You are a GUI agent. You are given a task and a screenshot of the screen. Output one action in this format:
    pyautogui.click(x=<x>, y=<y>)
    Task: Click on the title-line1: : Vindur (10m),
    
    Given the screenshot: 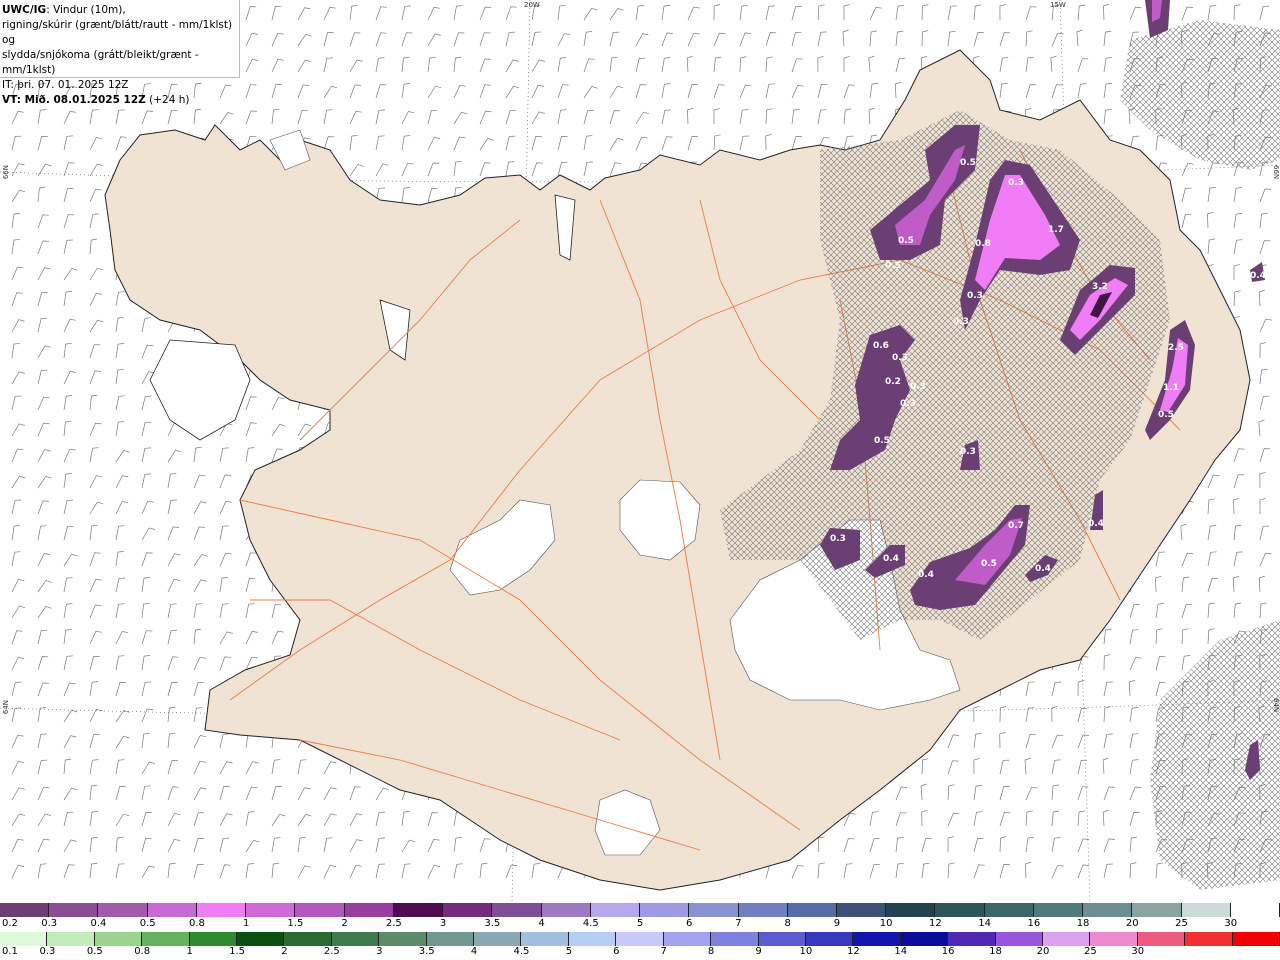 What is the action you would take?
    pyautogui.click(x=86, y=10)
    